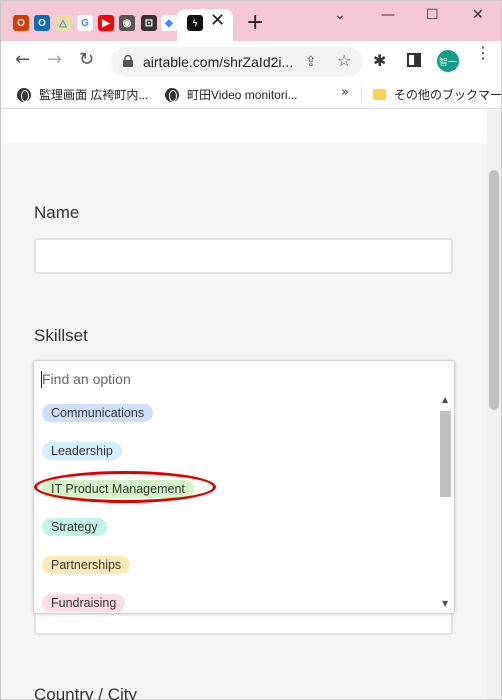  I want to click on office-icon: O, so click(21, 23).